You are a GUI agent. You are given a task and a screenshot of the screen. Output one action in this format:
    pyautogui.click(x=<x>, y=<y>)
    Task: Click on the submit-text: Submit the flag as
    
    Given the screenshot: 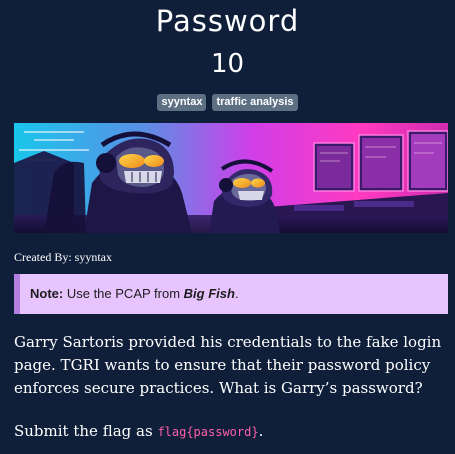 What is the action you would take?
    pyautogui.click(x=83, y=431)
    